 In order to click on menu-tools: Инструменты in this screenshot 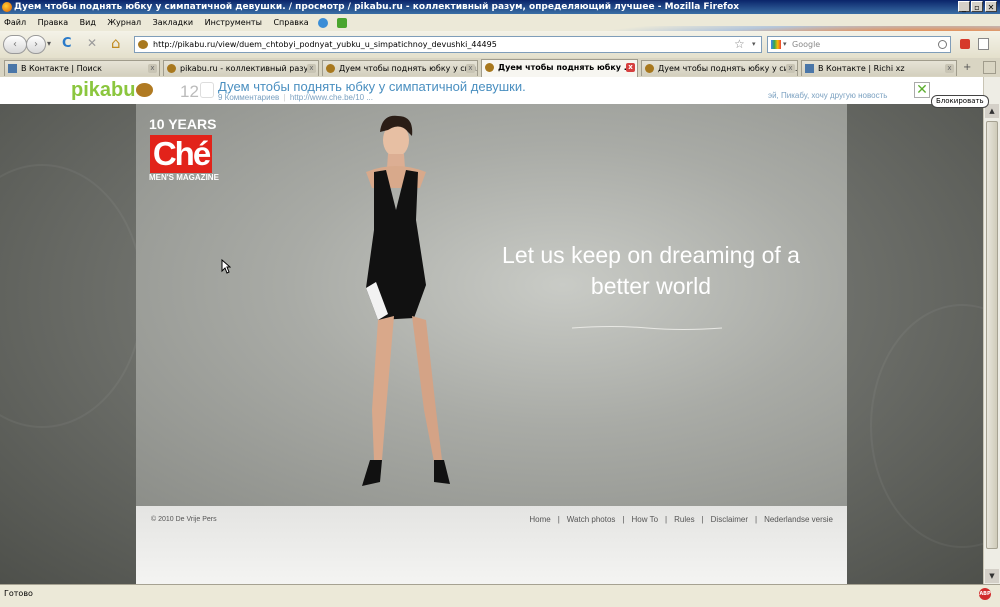, I will do `click(233, 22)`.